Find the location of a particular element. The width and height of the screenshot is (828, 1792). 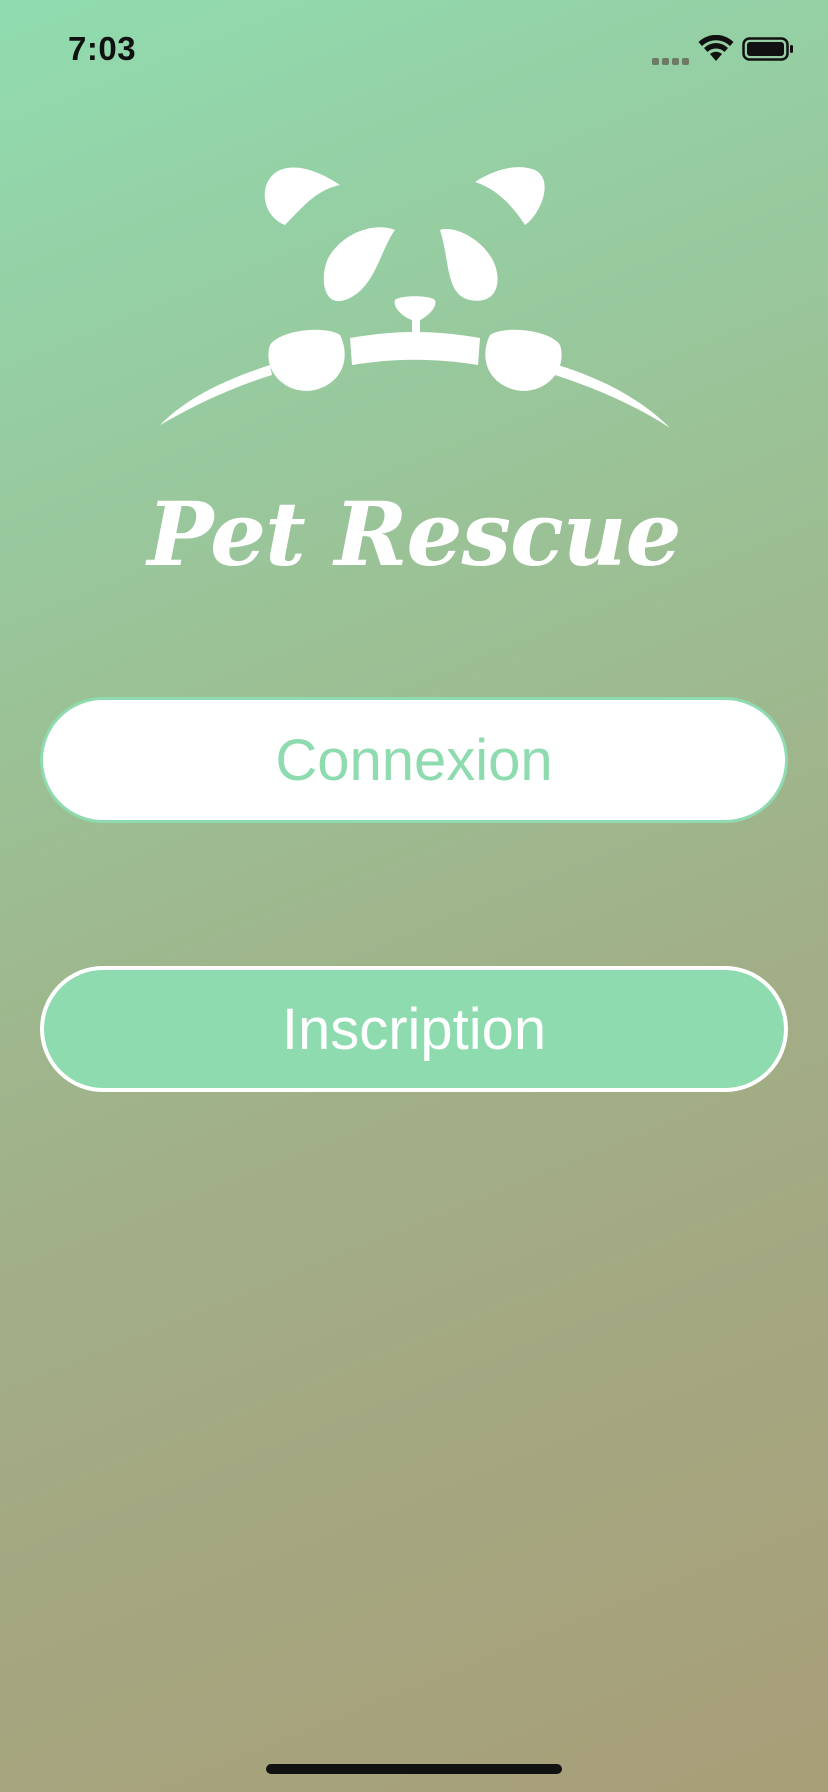

wifi-icon is located at coordinates (716, 48).